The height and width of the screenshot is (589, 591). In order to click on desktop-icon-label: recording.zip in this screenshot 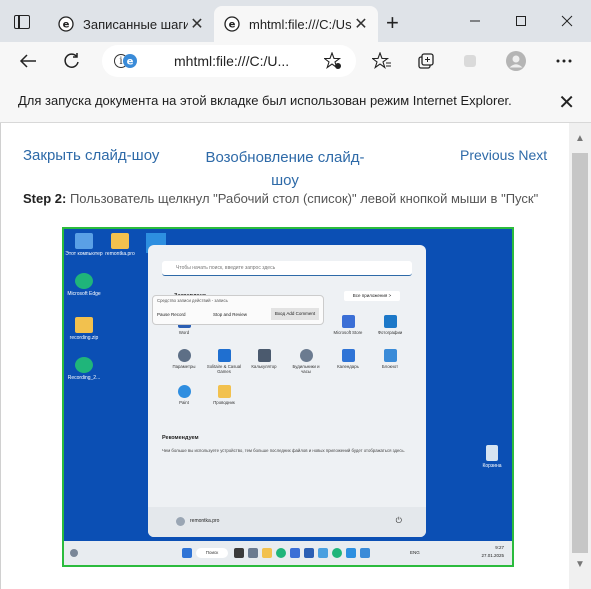, I will do `click(84, 338)`.